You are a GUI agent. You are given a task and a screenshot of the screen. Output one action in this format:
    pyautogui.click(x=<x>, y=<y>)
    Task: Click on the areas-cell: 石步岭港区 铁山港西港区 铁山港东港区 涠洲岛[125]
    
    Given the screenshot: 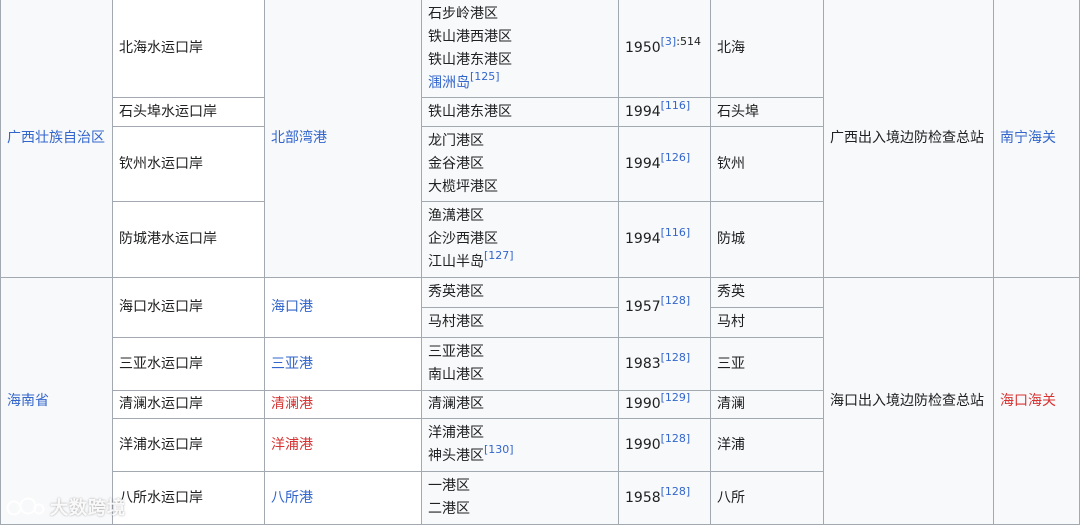 What is the action you would take?
    pyautogui.click(x=520, y=49)
    